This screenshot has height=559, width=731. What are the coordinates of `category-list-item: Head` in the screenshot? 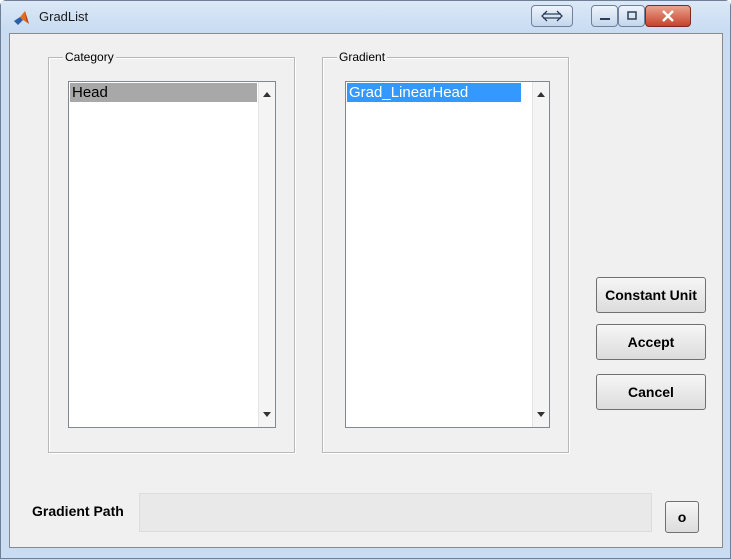 It's located at (163, 92).